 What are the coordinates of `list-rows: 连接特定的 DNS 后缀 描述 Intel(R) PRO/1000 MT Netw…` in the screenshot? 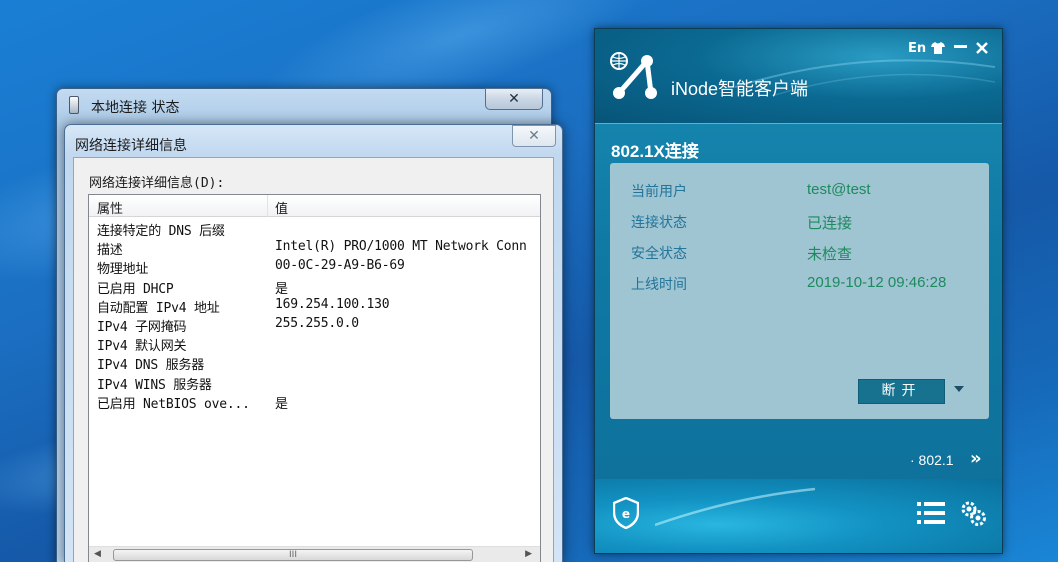 It's located at (314, 315).